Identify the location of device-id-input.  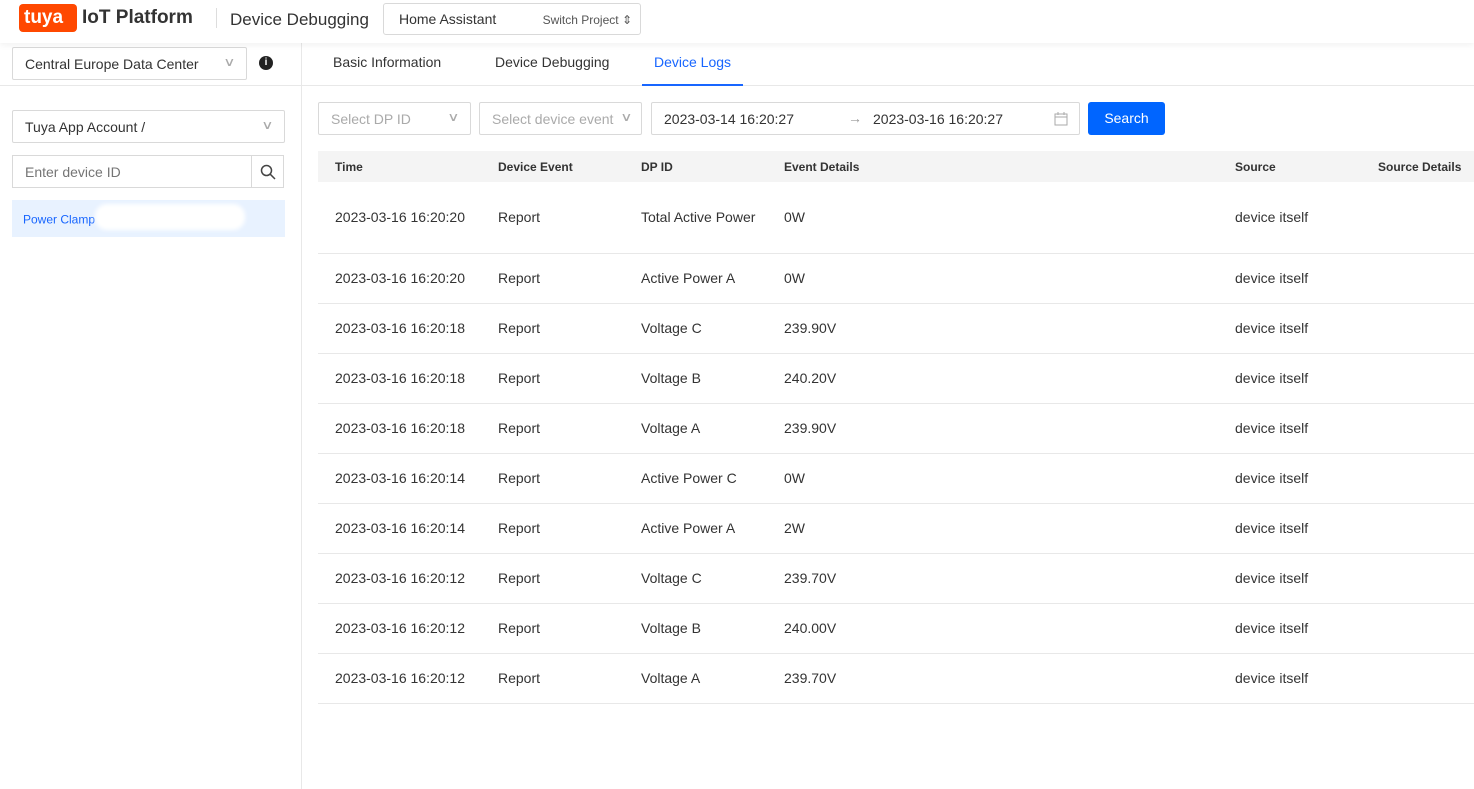
(132, 171).